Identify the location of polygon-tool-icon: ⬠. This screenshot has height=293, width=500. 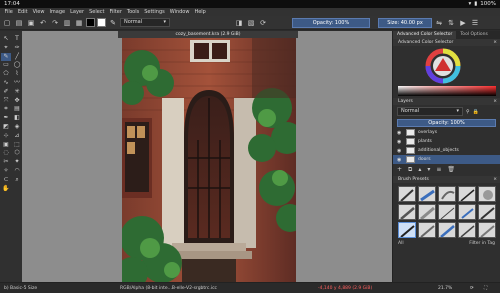
(6, 74).